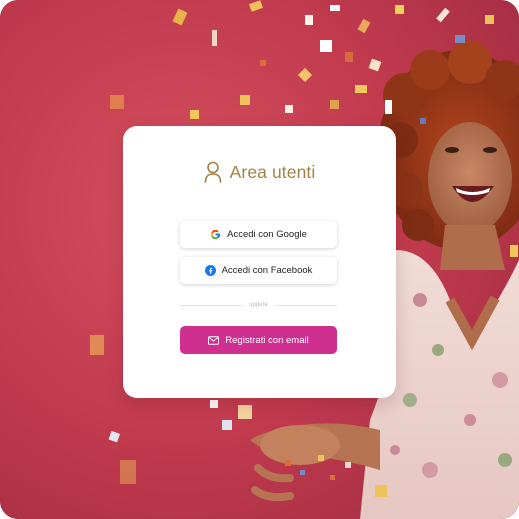  I want to click on user-icon, so click(212, 172).